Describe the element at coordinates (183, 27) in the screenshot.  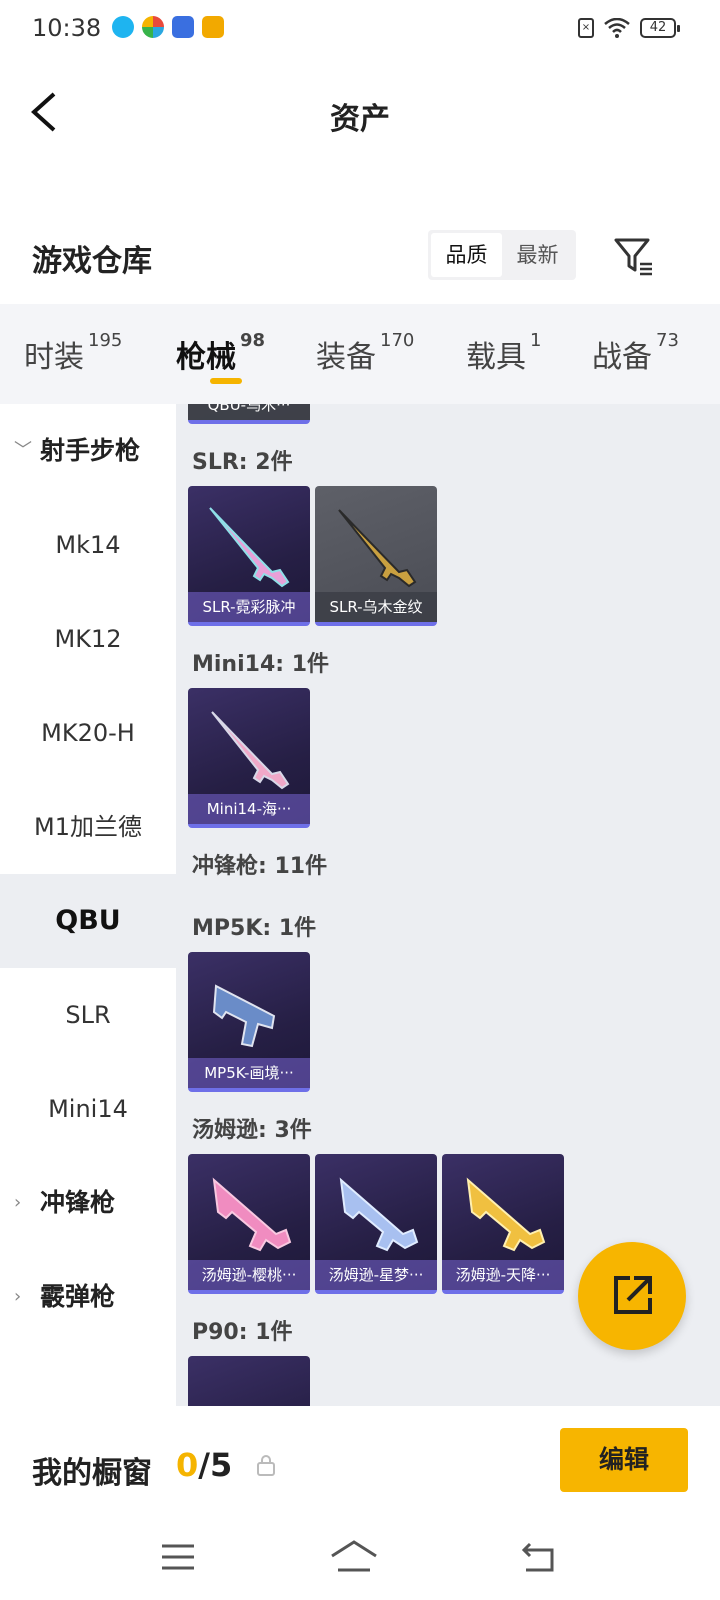
I see `baidu-icon` at that location.